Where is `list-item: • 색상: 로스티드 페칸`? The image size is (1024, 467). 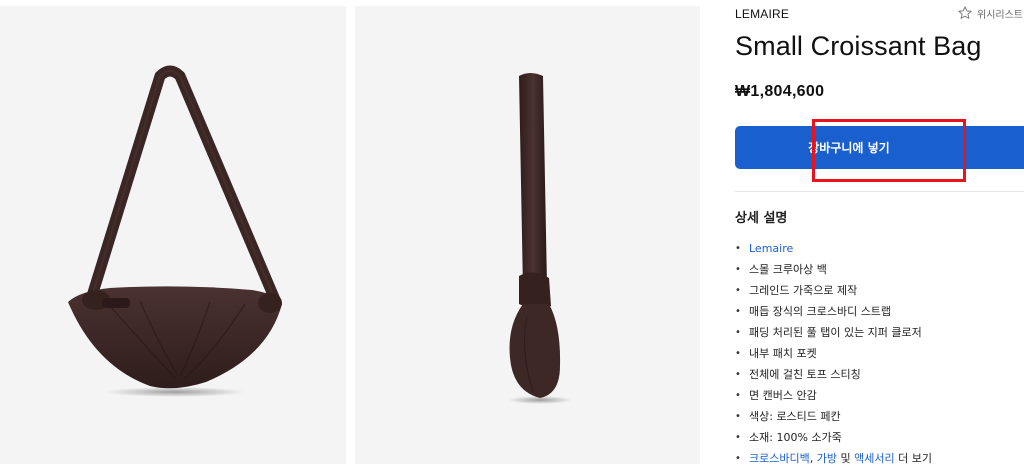
list-item: • 색상: 로스티드 페칸 is located at coordinates (833, 416).